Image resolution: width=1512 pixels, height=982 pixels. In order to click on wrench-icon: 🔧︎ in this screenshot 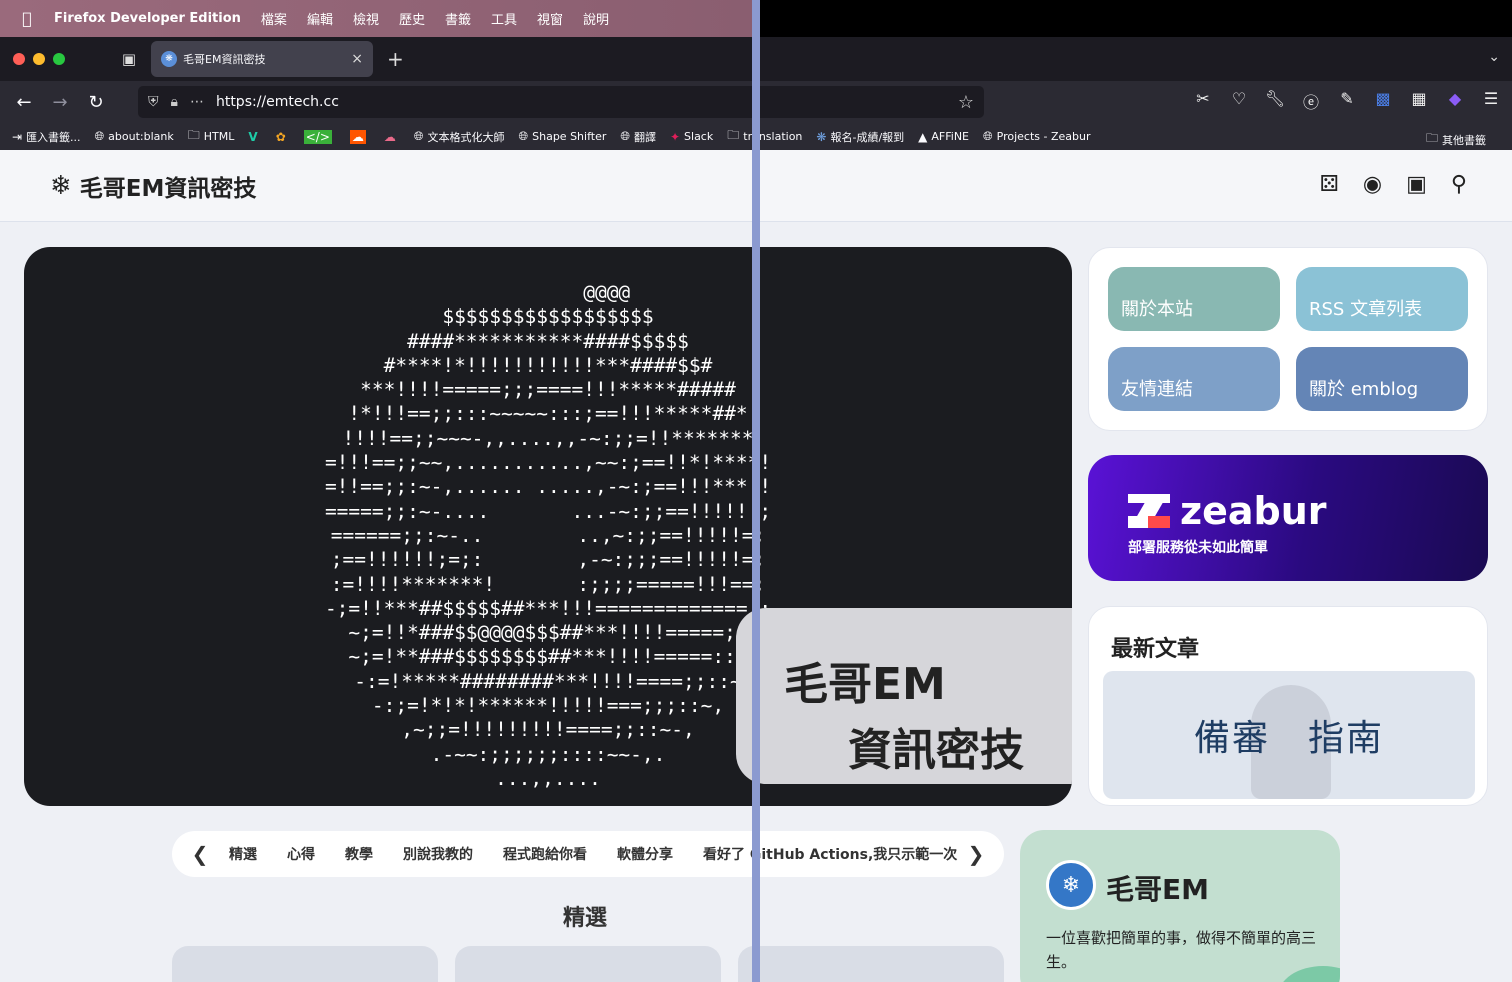, I will do `click(1275, 101)`.